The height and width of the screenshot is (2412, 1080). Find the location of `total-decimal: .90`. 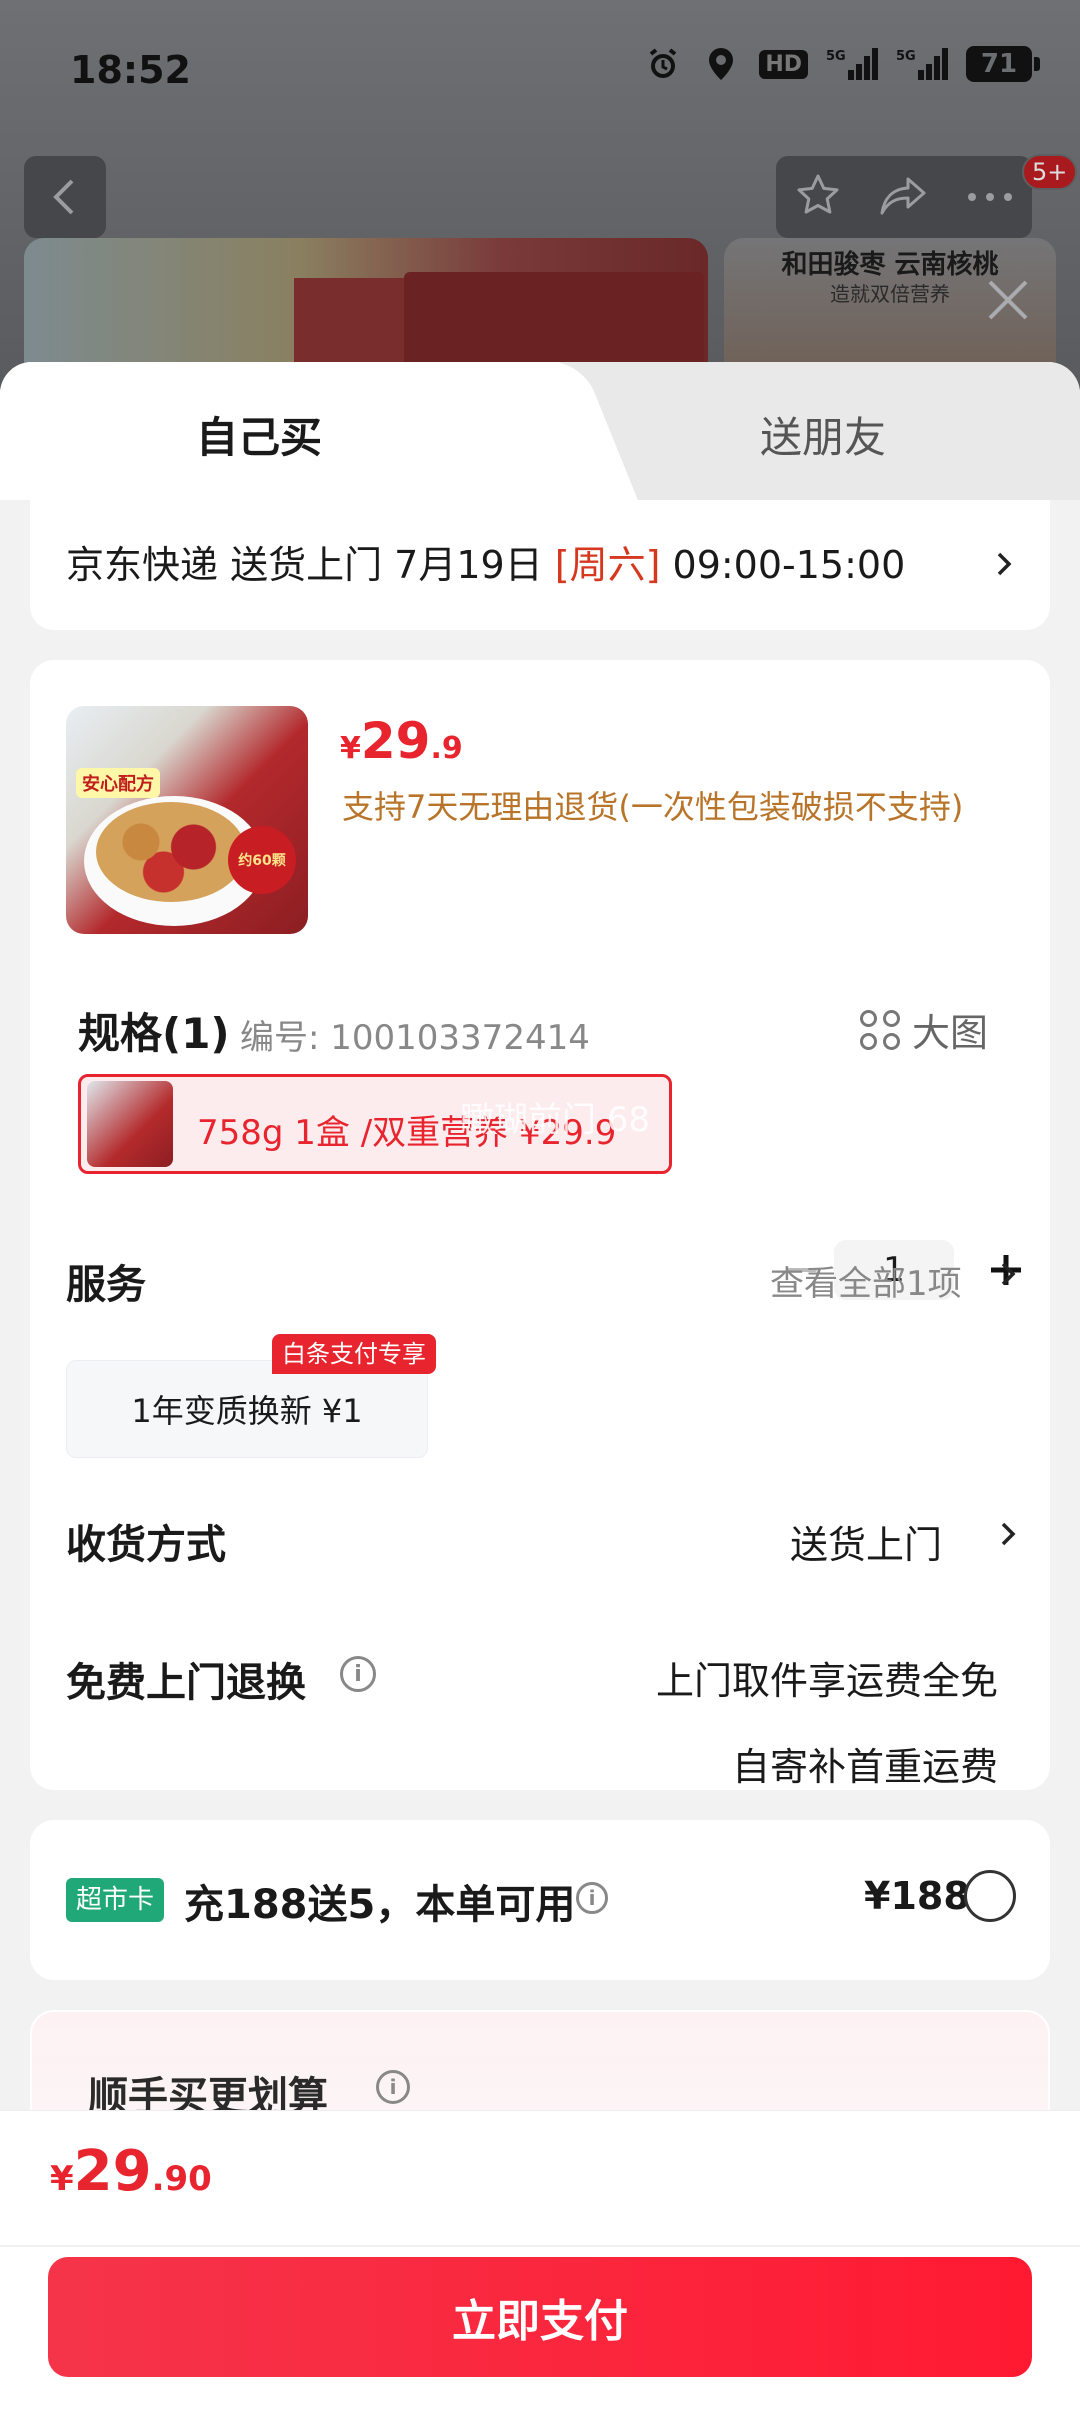

total-decimal: .90 is located at coordinates (181, 2179).